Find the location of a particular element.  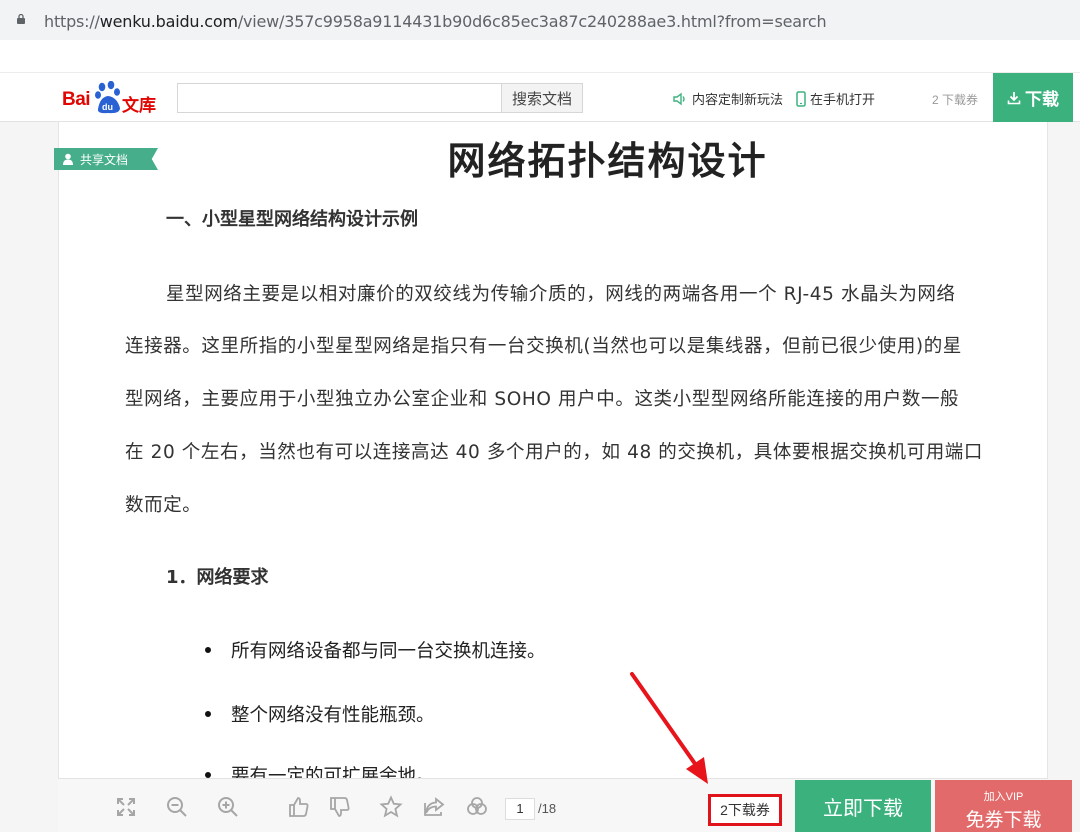

thumbs-down-icon is located at coordinates (340, 807).